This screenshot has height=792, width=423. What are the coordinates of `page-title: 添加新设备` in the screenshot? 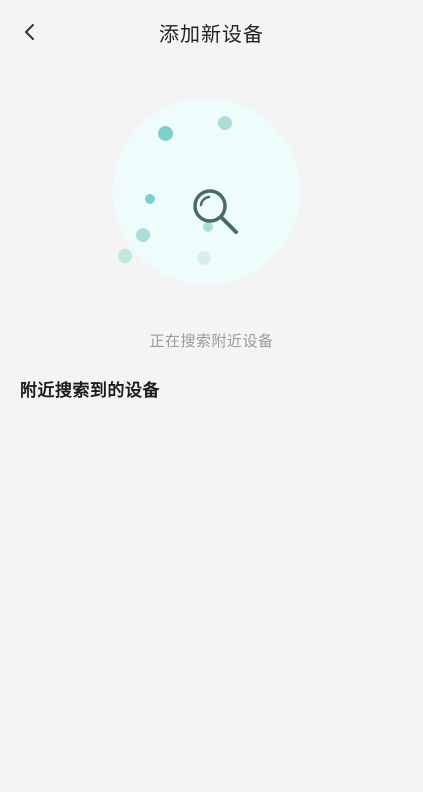 It's located at (211, 34).